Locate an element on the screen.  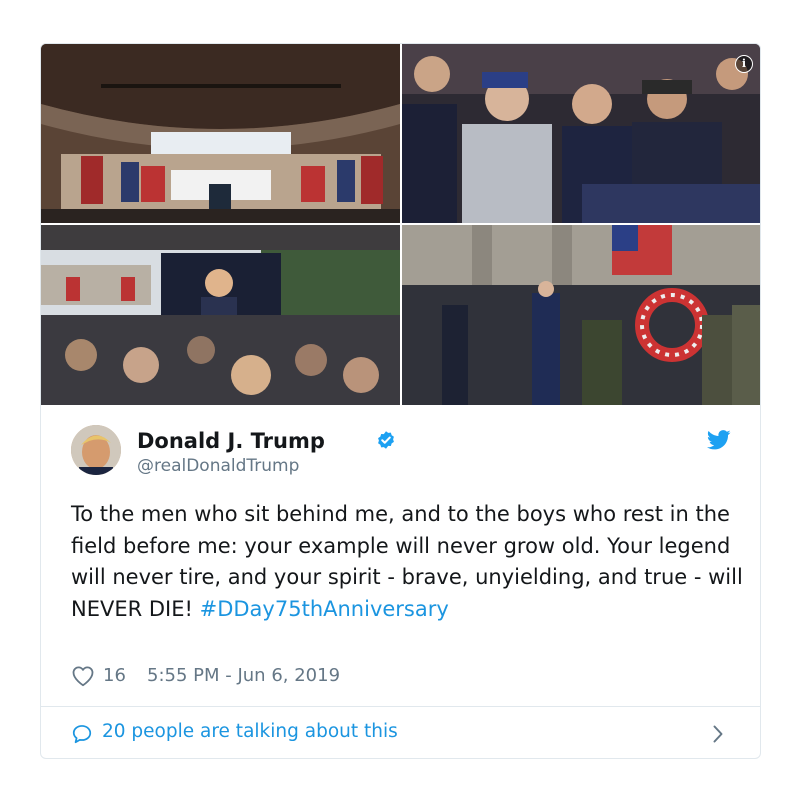
author-handle: @realDonaldTrump is located at coordinates (218, 466).